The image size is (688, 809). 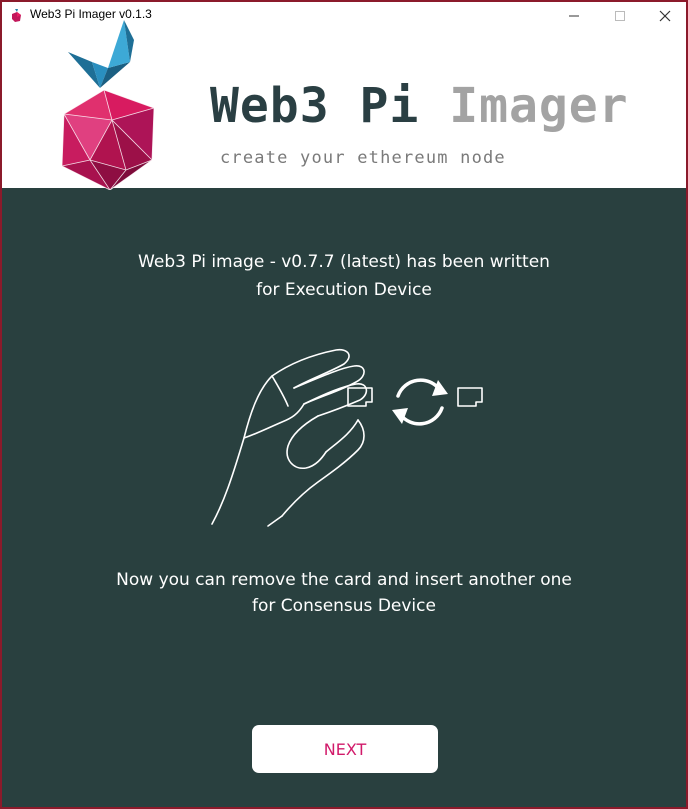 What do you see at coordinates (108, 105) in the screenshot?
I see `raspberry-cube-logo` at bounding box center [108, 105].